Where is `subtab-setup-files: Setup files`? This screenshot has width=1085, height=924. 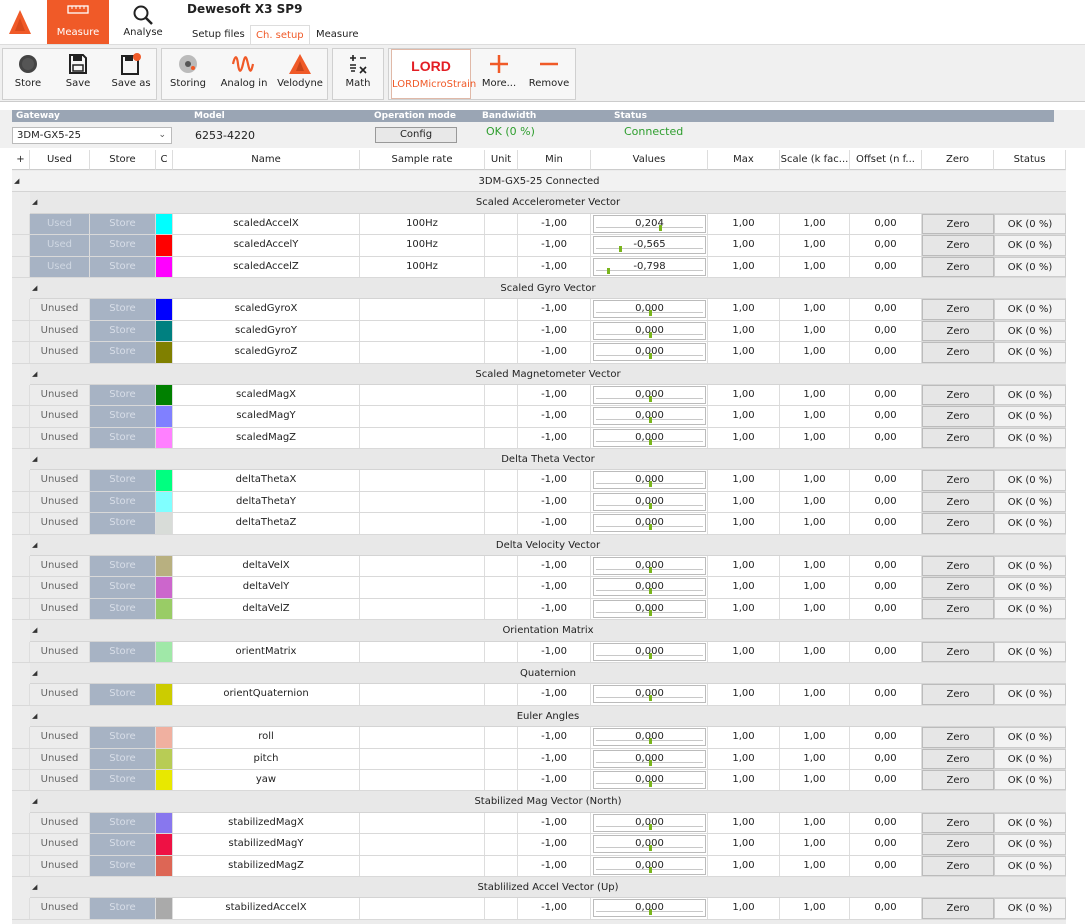
subtab-setup-files: Setup files is located at coordinates (218, 34).